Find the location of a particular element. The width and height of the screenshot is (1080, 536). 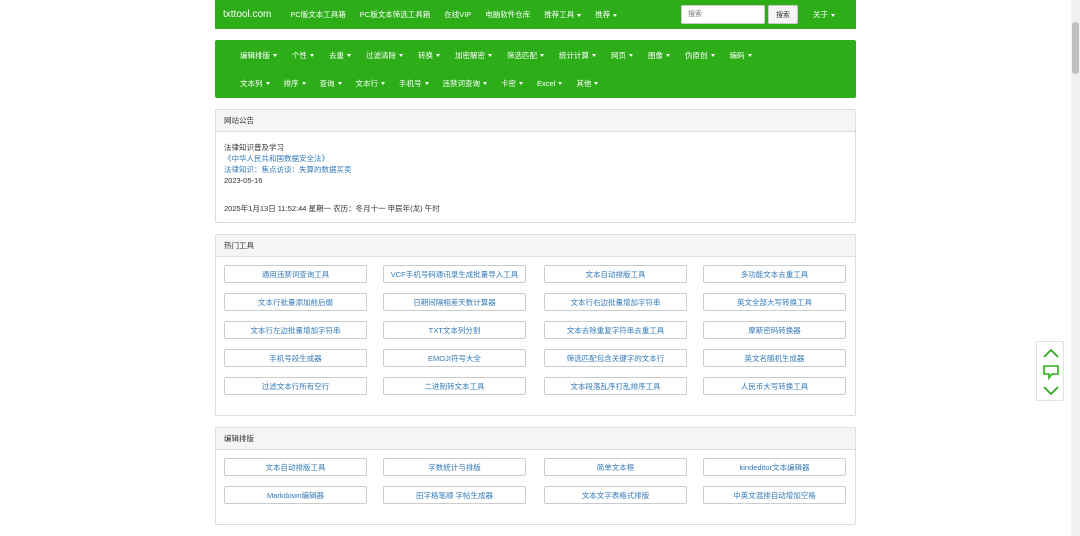

nav-recommended-tools: 推荐工具 is located at coordinates (563, 14).